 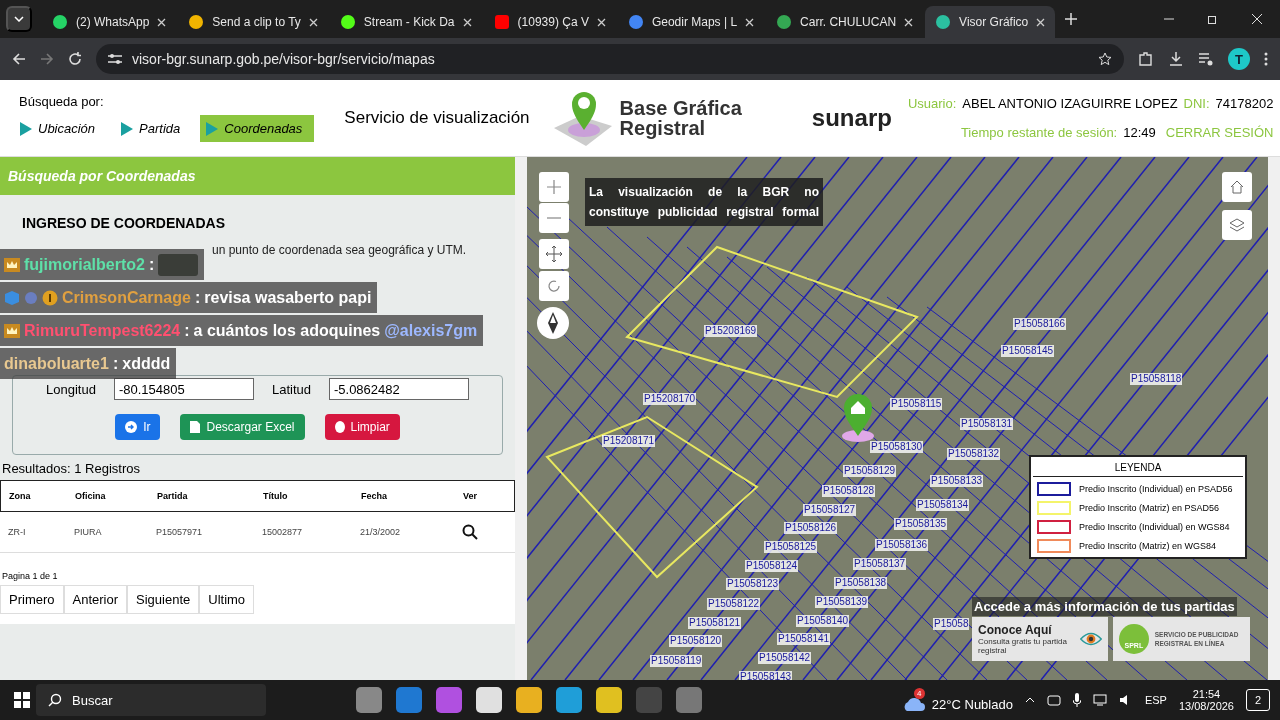 What do you see at coordinates (1213, 19) in the screenshot?
I see `restore-icon` at bounding box center [1213, 19].